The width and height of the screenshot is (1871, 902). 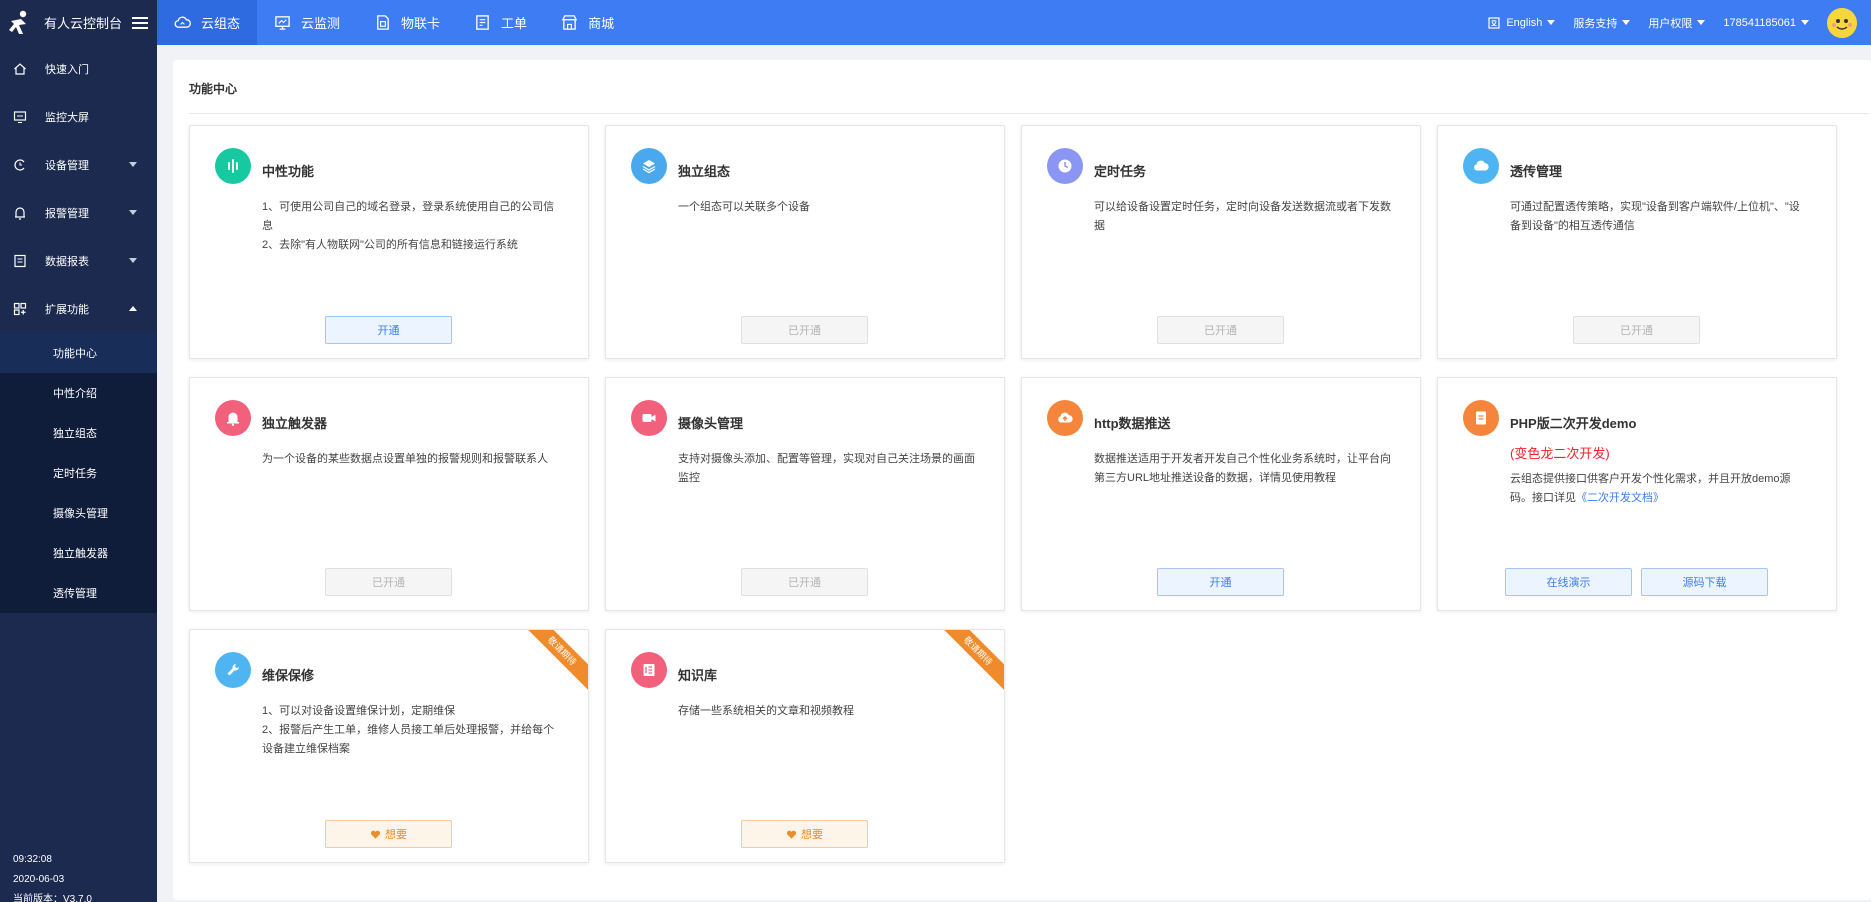 What do you see at coordinates (78, 117) in the screenshot?
I see `sidebar-item-monitor-screen: 监控大屏` at bounding box center [78, 117].